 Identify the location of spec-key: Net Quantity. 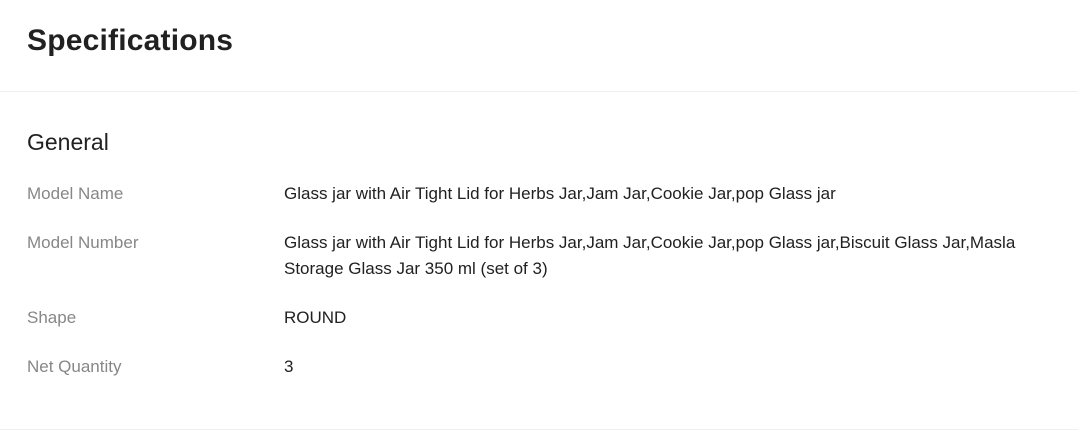
(74, 366).